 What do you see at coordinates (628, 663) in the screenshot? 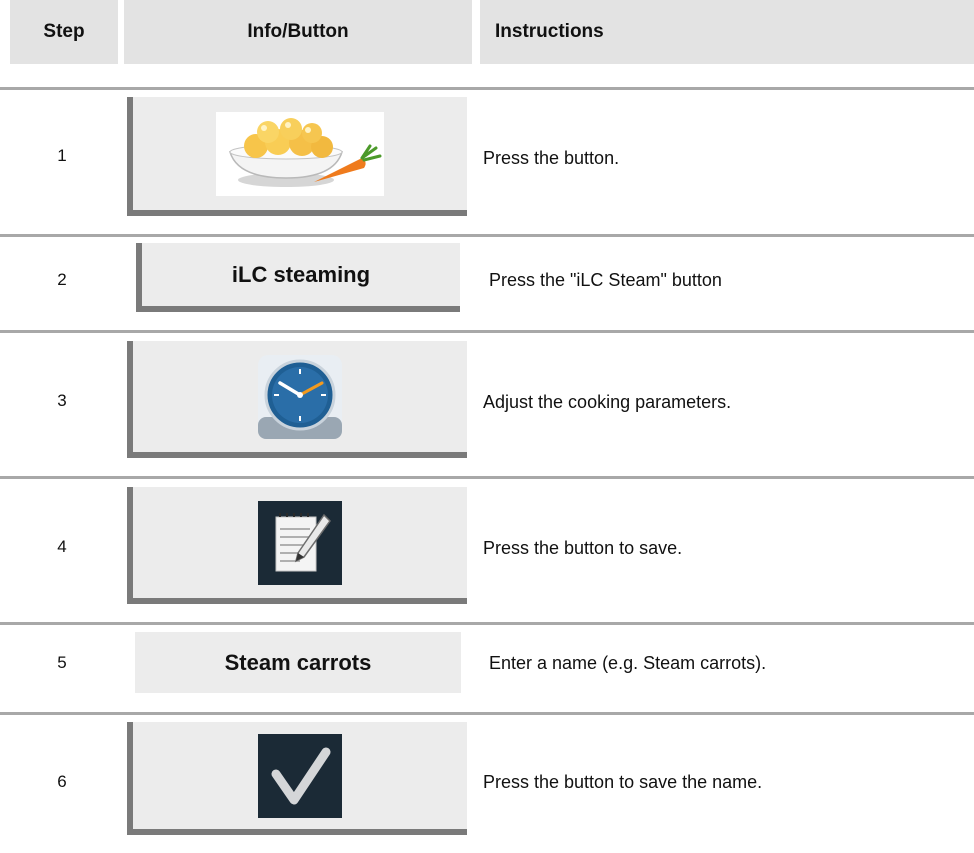
I see `instruction-text: Enter a name (e.g. Steam carrots).` at bounding box center [628, 663].